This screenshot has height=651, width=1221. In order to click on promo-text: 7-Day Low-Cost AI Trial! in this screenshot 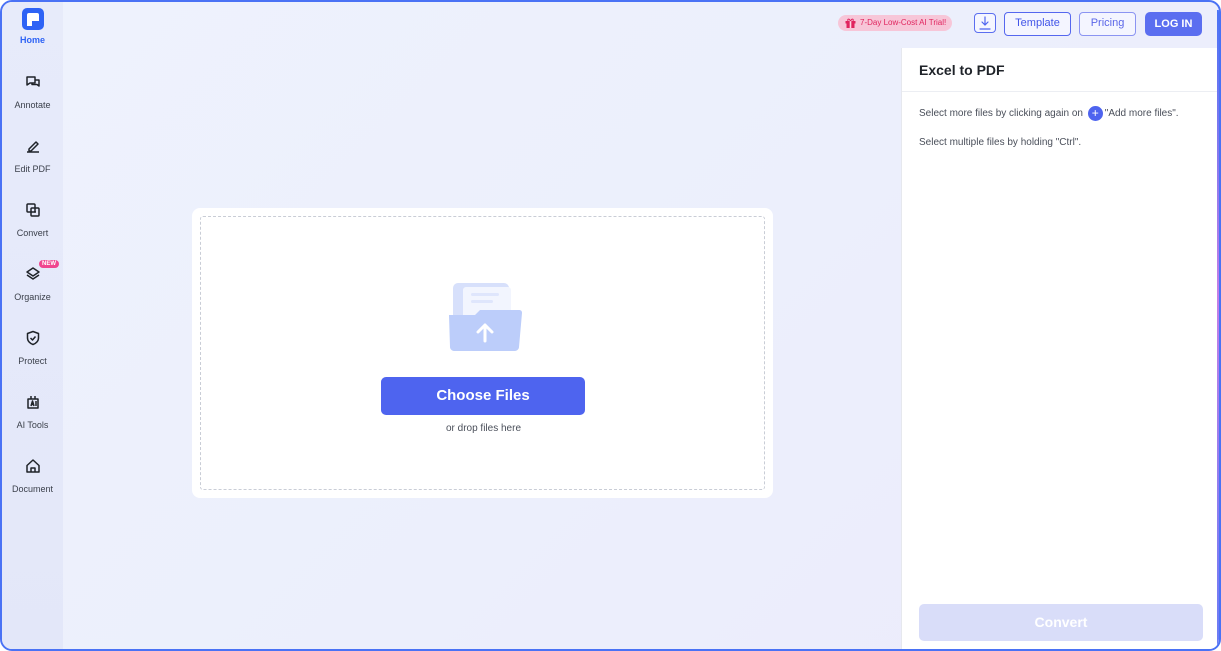, I will do `click(903, 22)`.